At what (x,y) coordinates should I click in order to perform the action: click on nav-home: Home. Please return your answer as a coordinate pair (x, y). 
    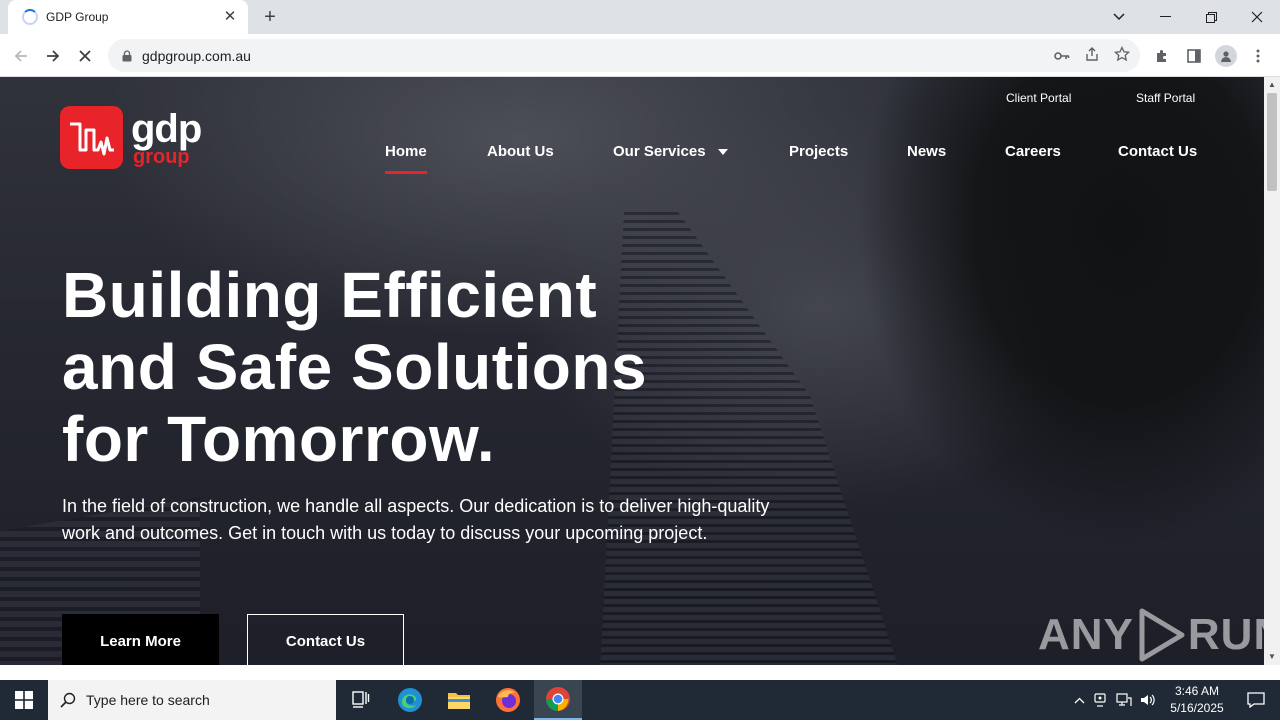
    Looking at the image, I should click on (406, 158).